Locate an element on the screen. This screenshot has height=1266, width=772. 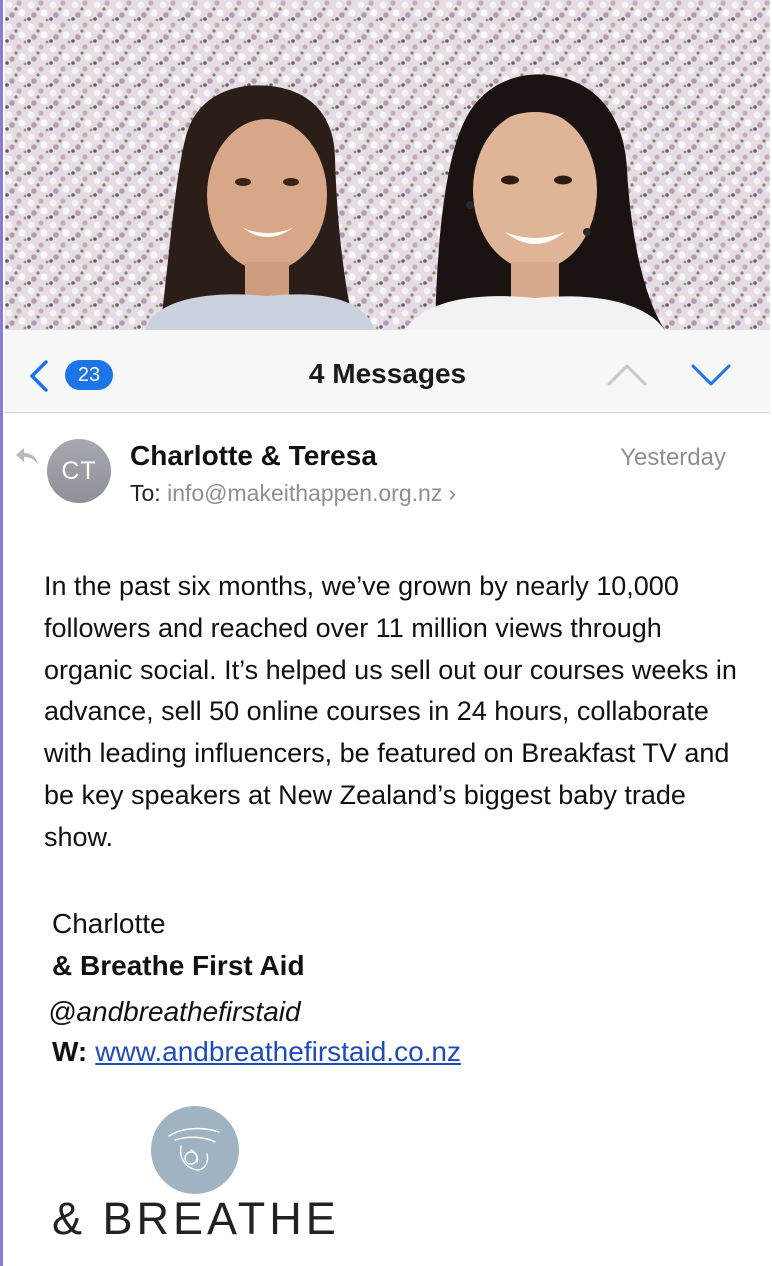
breathe-logo-icon is located at coordinates (195, 1150).